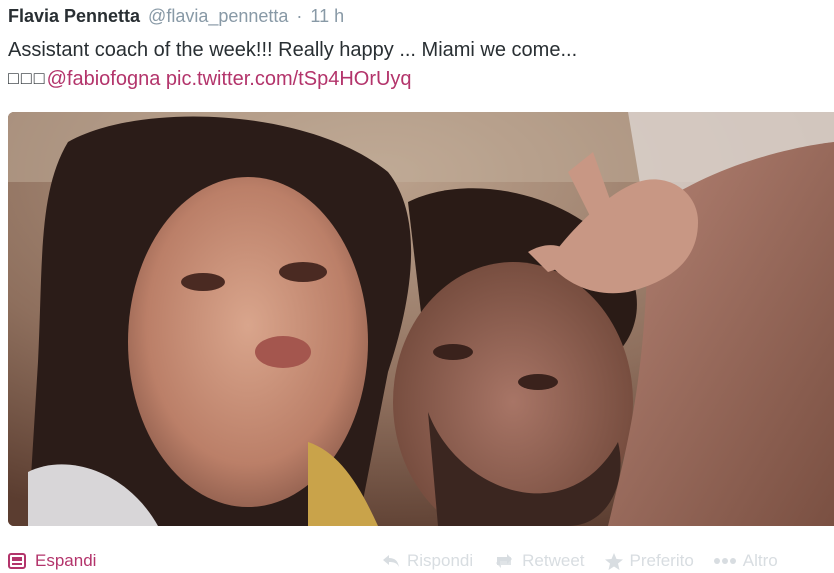 The height and width of the screenshot is (573, 834). What do you see at coordinates (17, 561) in the screenshot?
I see `photo-card-icon` at bounding box center [17, 561].